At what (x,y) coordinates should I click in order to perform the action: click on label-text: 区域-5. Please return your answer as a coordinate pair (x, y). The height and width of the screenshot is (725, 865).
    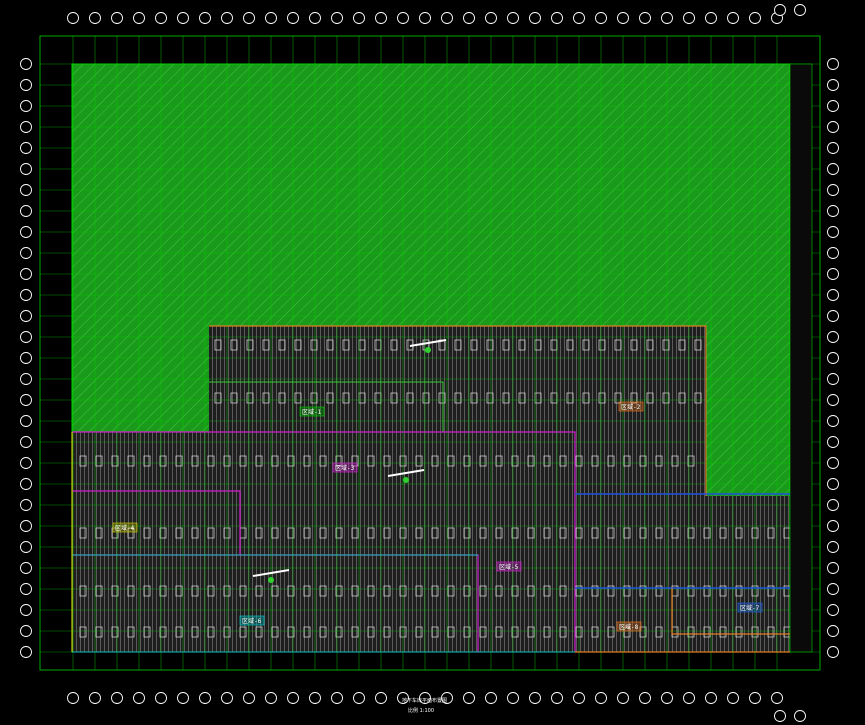
    Looking at the image, I should click on (509, 567).